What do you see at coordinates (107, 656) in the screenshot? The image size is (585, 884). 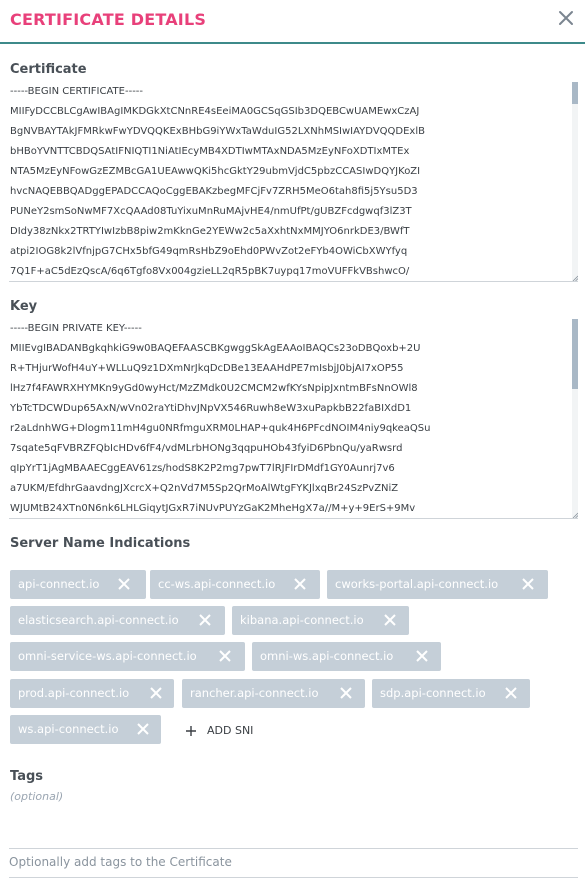 I see `sni-chip-label: omni-service-ws.api-connect.io` at bounding box center [107, 656].